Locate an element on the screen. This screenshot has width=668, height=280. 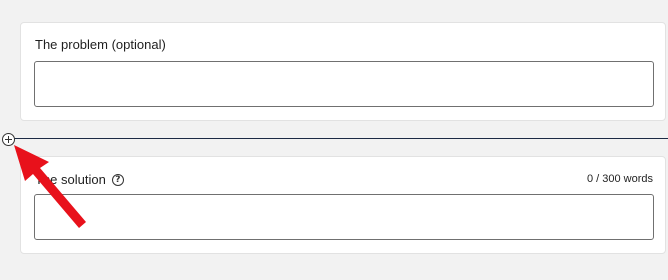
insert-divider is located at coordinates (341, 138).